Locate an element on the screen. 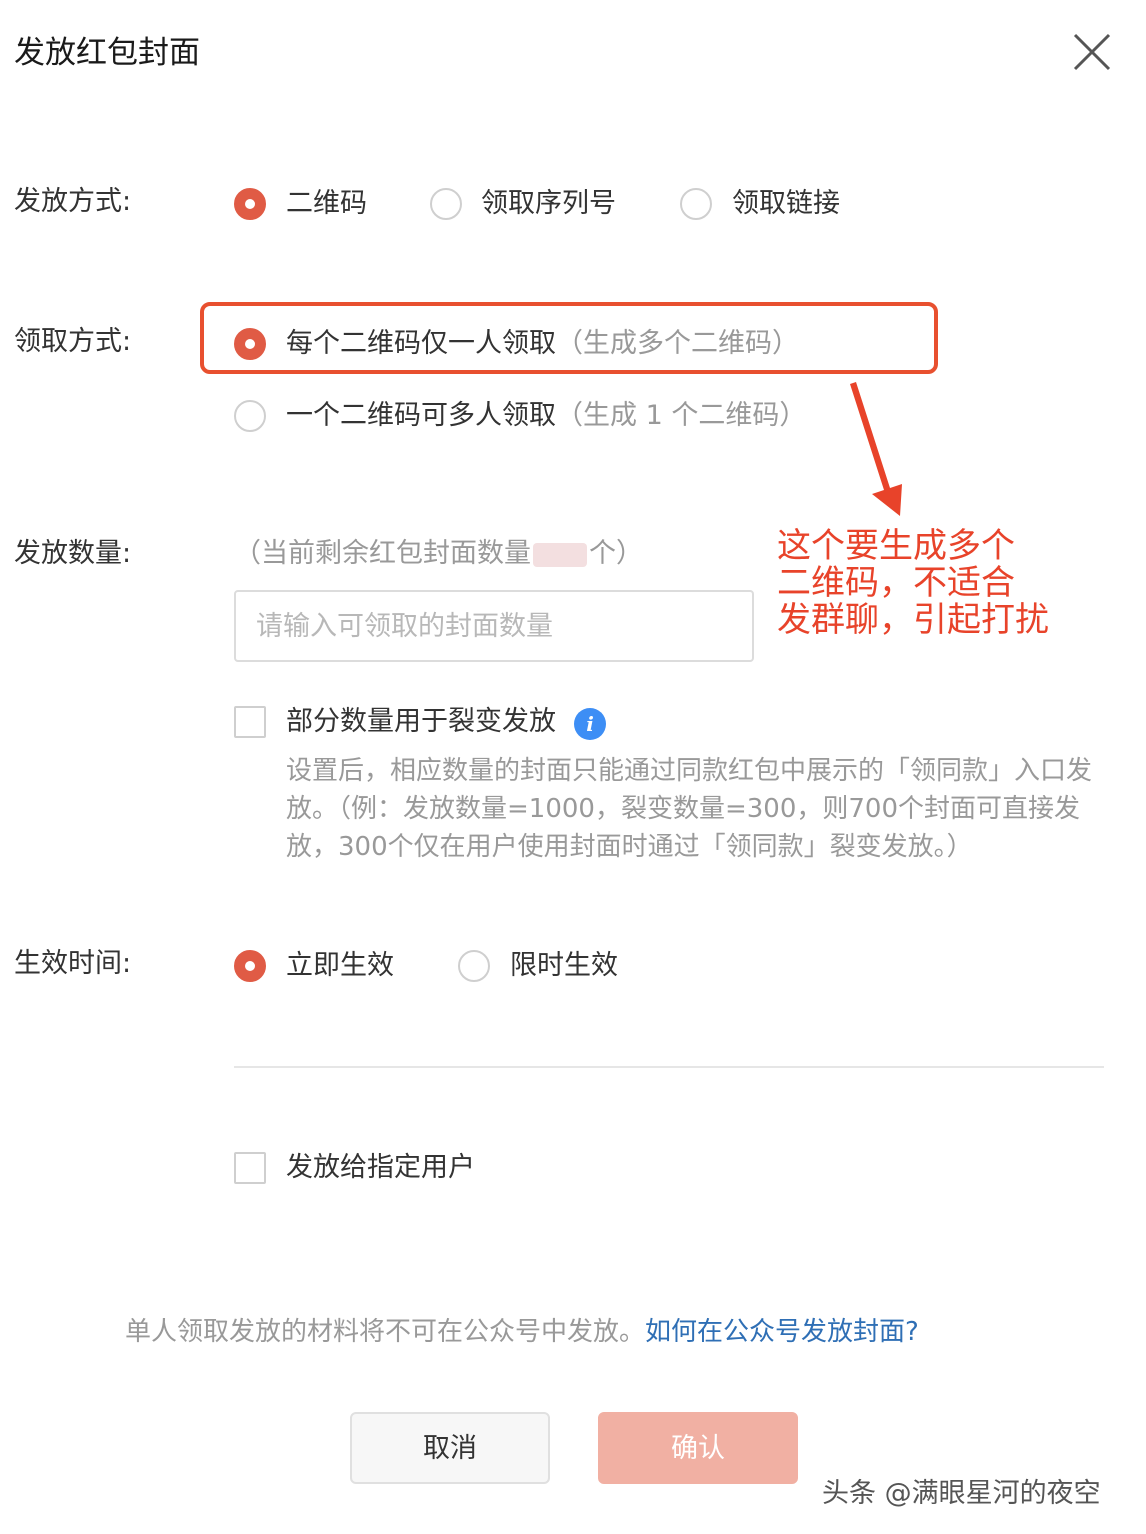  annotation-line: 发群聊，引起打扰 is located at coordinates (913, 620).